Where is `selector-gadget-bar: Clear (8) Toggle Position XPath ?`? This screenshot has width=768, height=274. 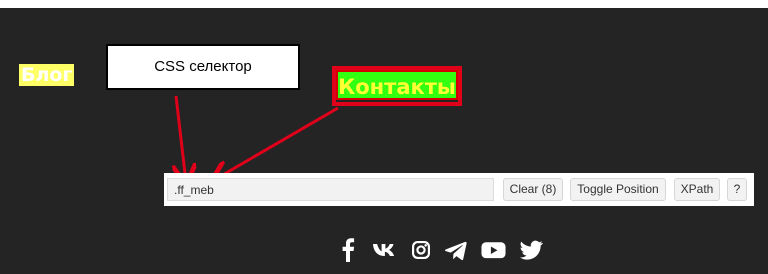 selector-gadget-bar: Clear (8) Toggle Position XPath ? is located at coordinates (459, 189).